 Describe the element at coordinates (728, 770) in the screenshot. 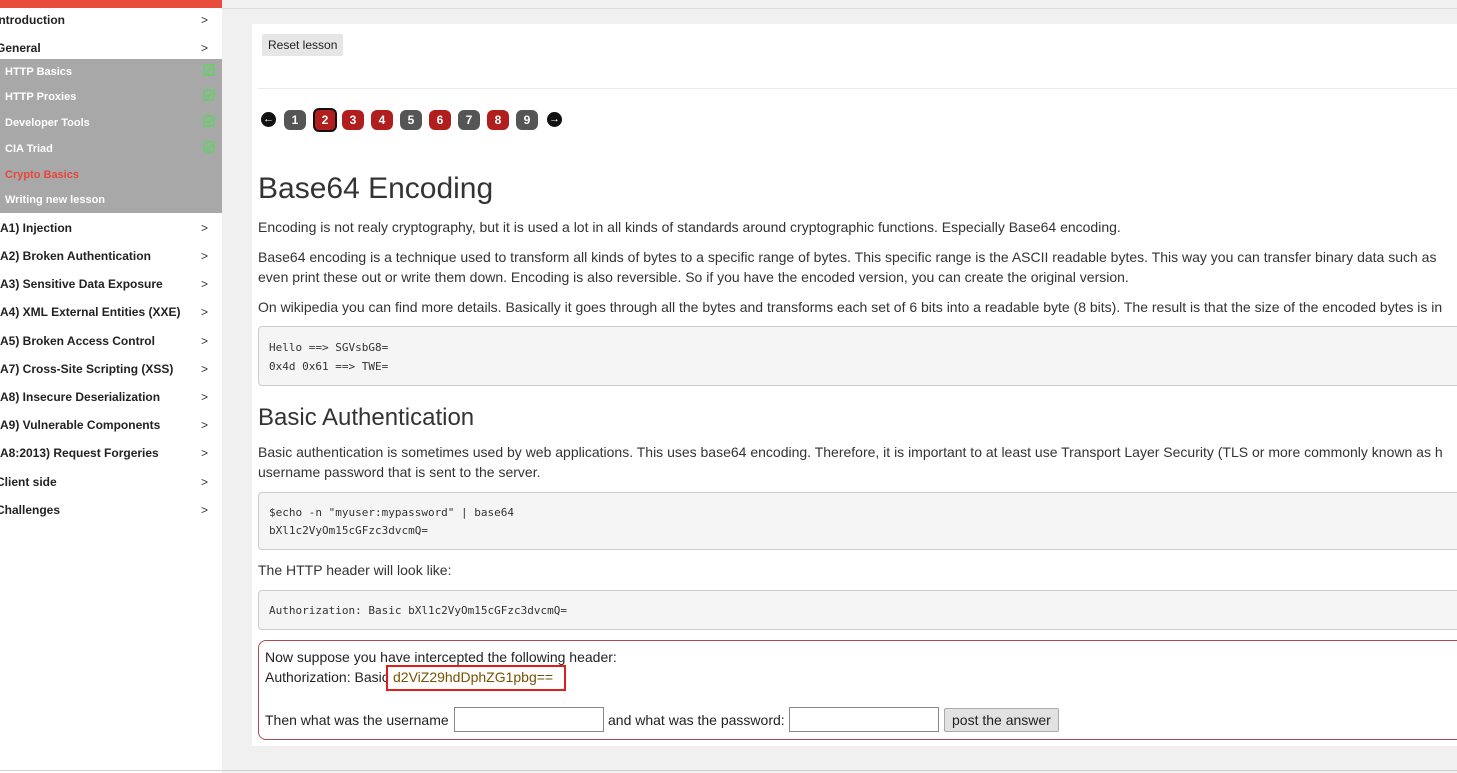

I see `bottom-divider` at that location.